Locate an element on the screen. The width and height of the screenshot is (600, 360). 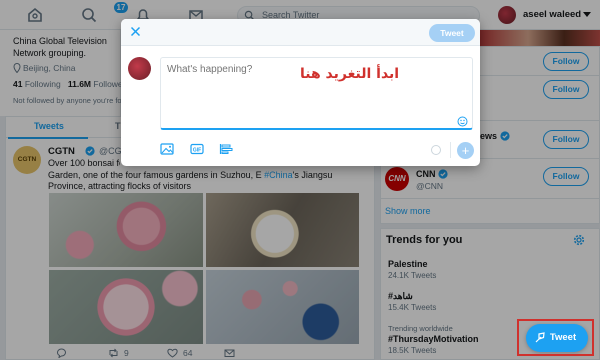
add-photo-icon is located at coordinates (167, 149).